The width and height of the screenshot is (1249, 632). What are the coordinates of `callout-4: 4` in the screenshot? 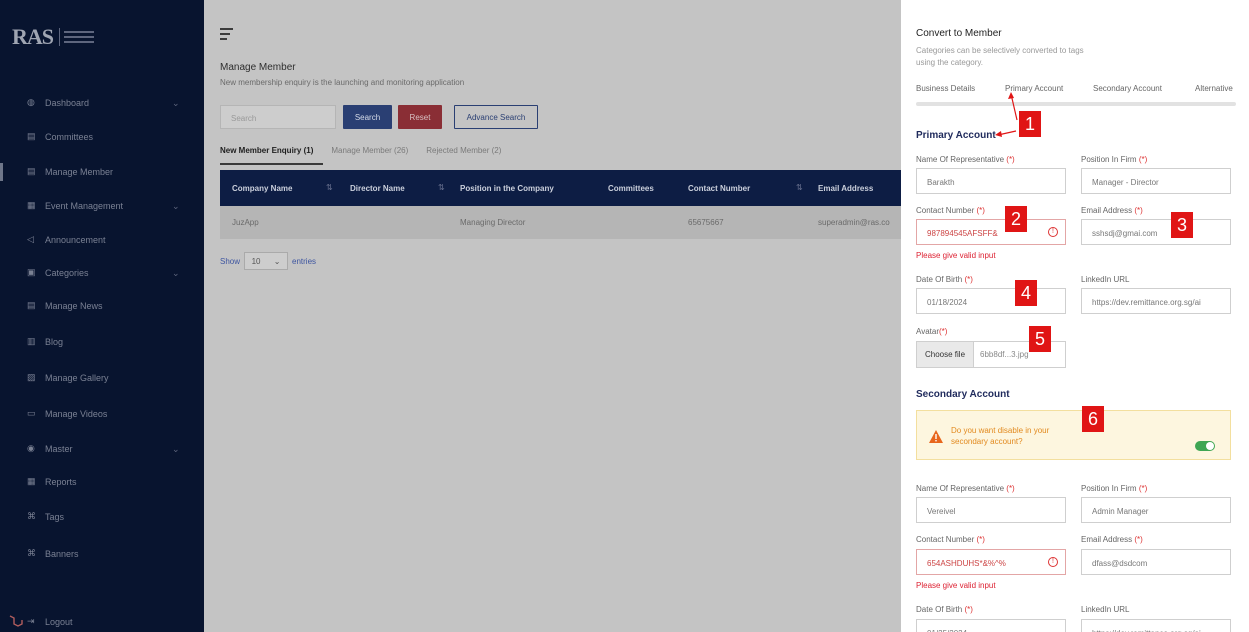 It's located at (1026, 293).